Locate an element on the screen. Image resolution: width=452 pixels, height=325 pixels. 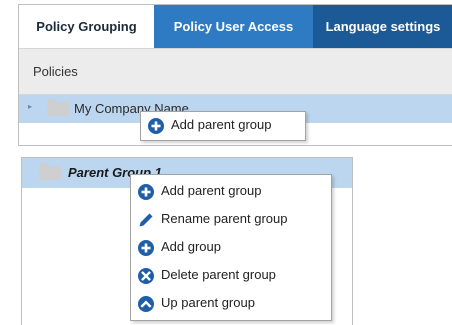
tab-policy-user-access: Policy User Access is located at coordinates (233, 26).